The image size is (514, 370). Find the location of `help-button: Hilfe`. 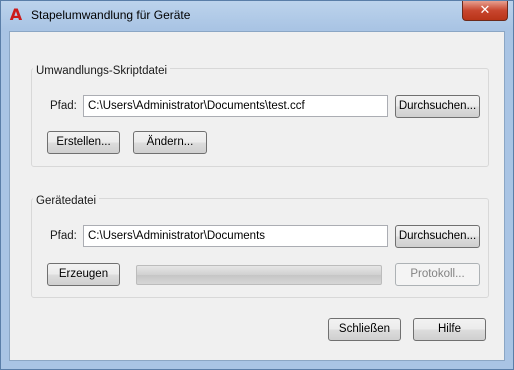

help-button: Hilfe is located at coordinates (449, 329).